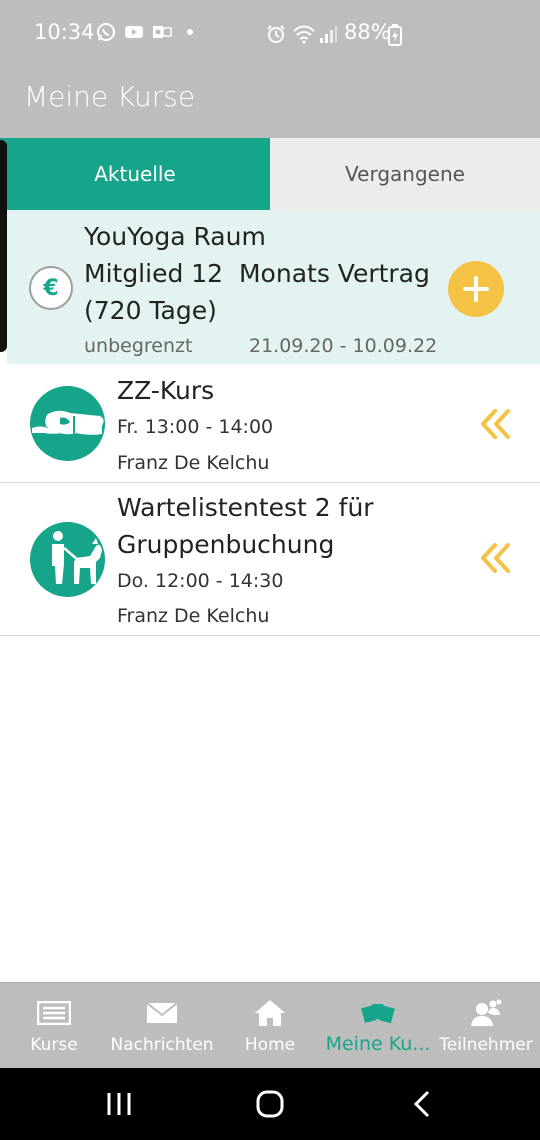 Image resolution: width=540 pixels, height=1140 pixels. What do you see at coordinates (245, 526) in the screenshot?
I see `course-name: Wartelistentest 2 für Gruppenbuchung` at bounding box center [245, 526].